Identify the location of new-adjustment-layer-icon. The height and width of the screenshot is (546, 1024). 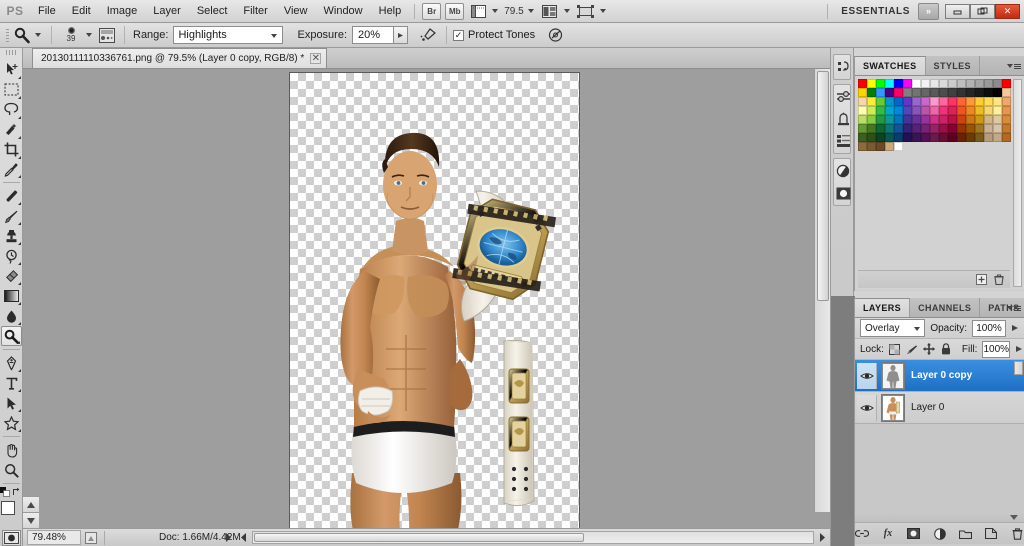
(940, 534).